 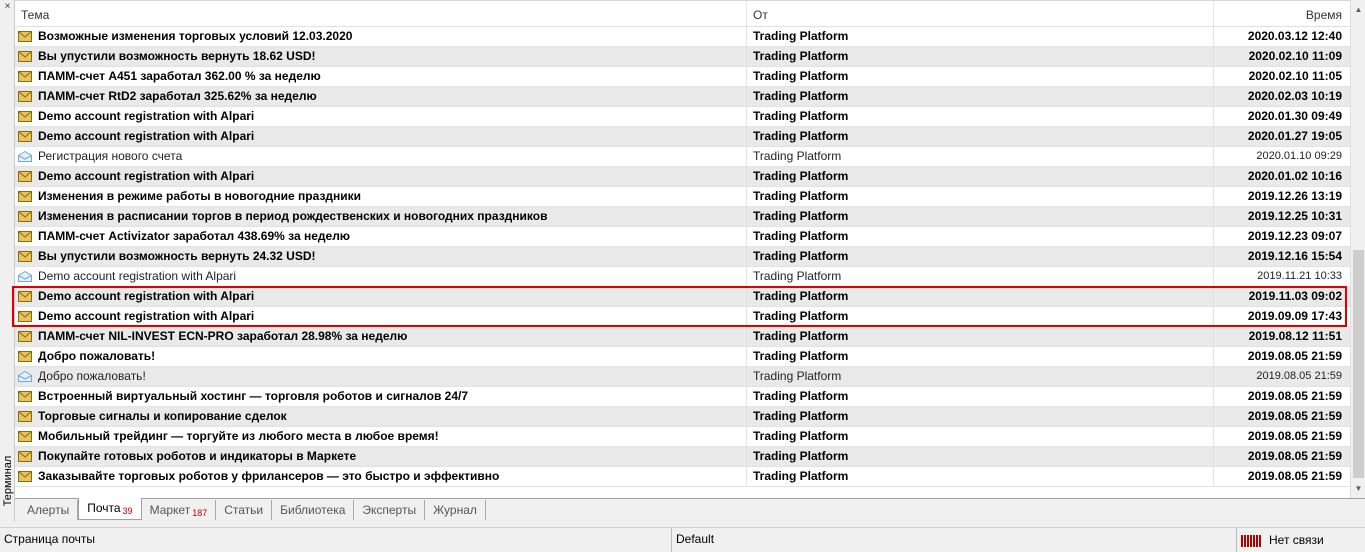 I want to click on cell-time: 2020.02.10 11:05, so click(x=1295, y=76).